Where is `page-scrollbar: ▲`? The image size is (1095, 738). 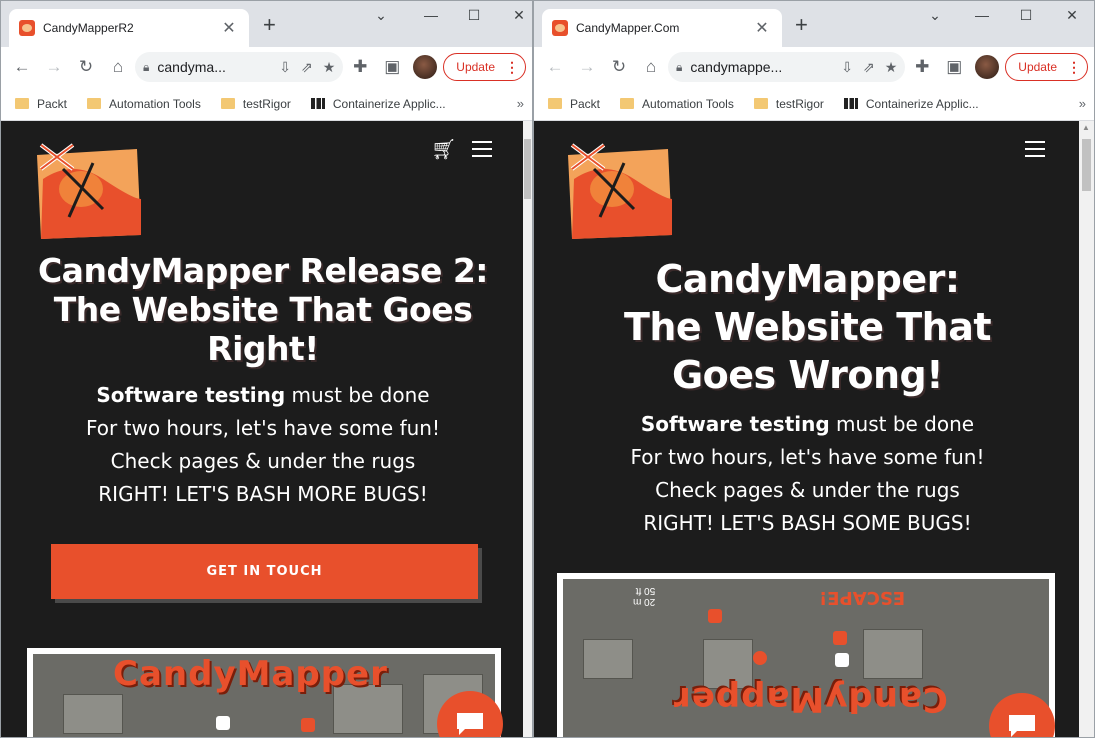 page-scrollbar: ▲ is located at coordinates (1086, 429).